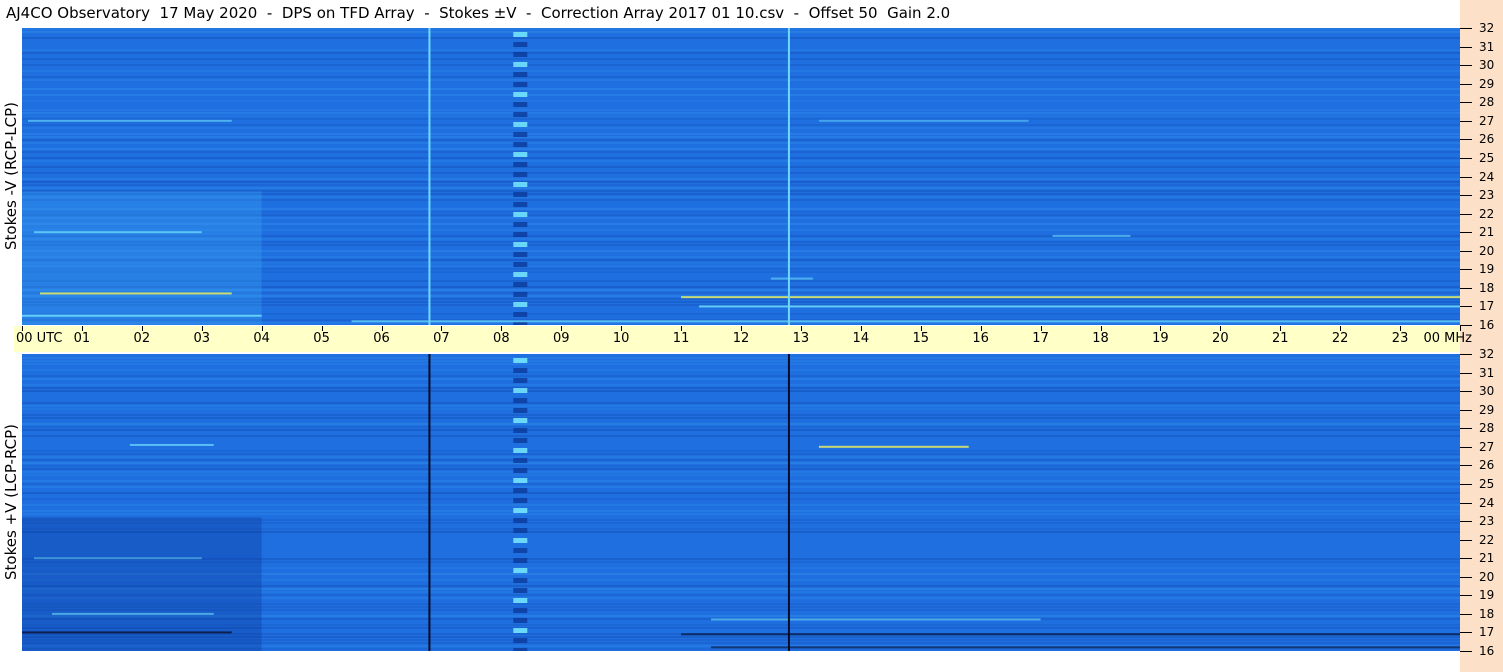  What do you see at coordinates (1487, 83) in the screenshot?
I see `frequency-label: 29` at bounding box center [1487, 83].